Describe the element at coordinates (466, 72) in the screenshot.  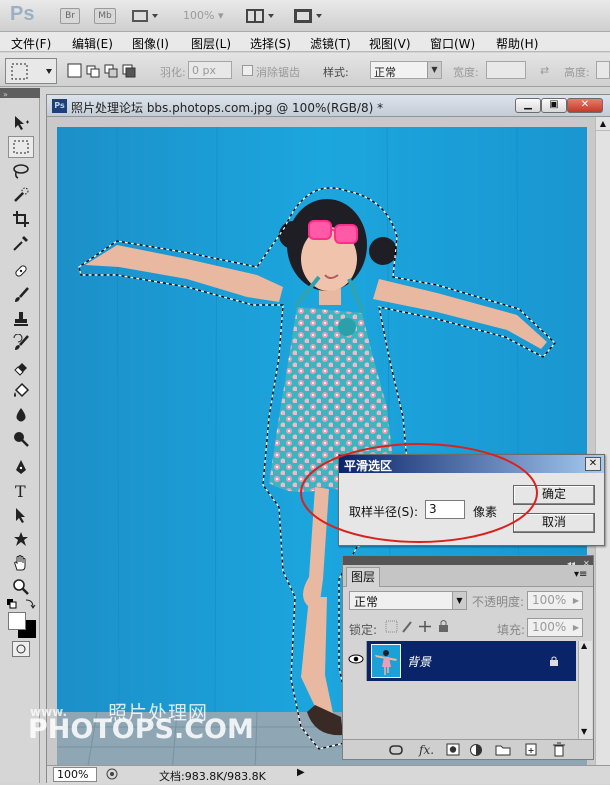
I see `width-label: 宽度:` at that location.